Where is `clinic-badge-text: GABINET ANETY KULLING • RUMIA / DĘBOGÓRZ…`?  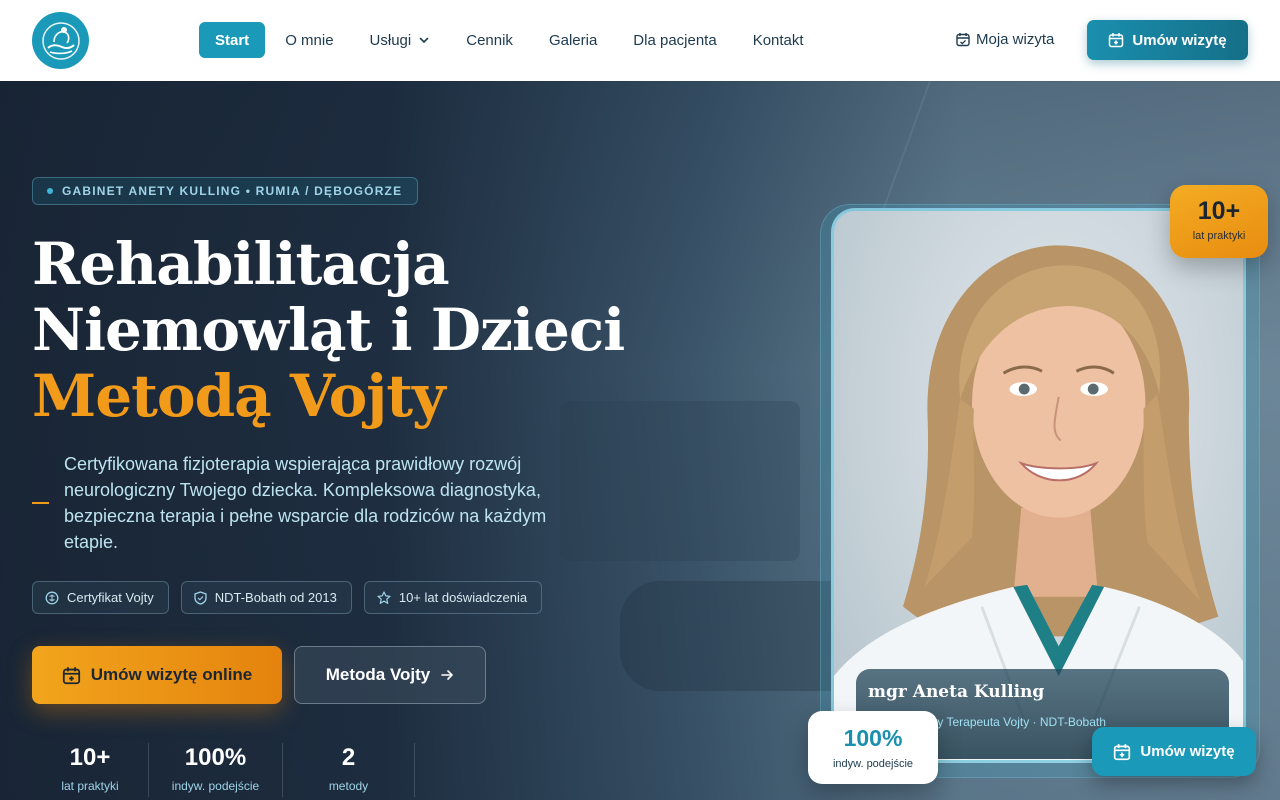
clinic-badge-text: GABINET ANETY KULLING • RUMIA / DĘBOGÓRZ… is located at coordinates (232, 191).